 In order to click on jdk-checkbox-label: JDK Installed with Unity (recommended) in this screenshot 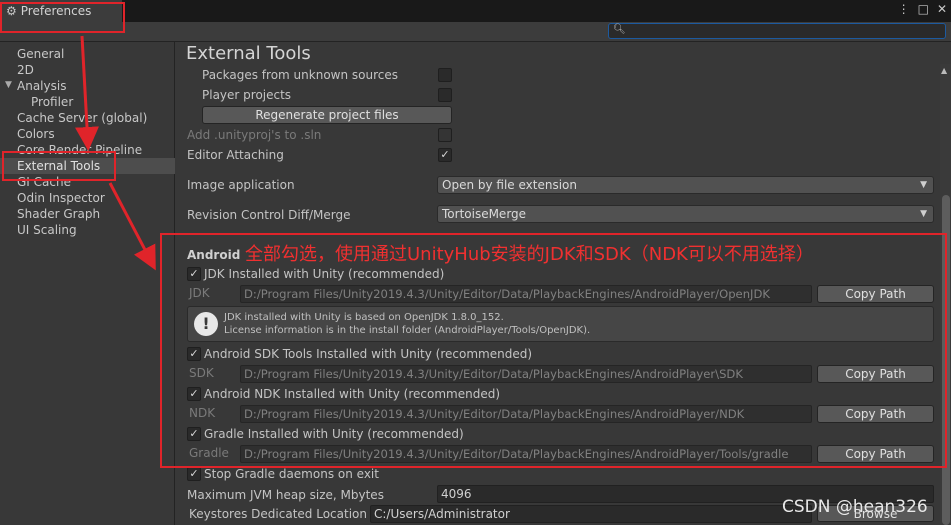, I will do `click(324, 274)`.